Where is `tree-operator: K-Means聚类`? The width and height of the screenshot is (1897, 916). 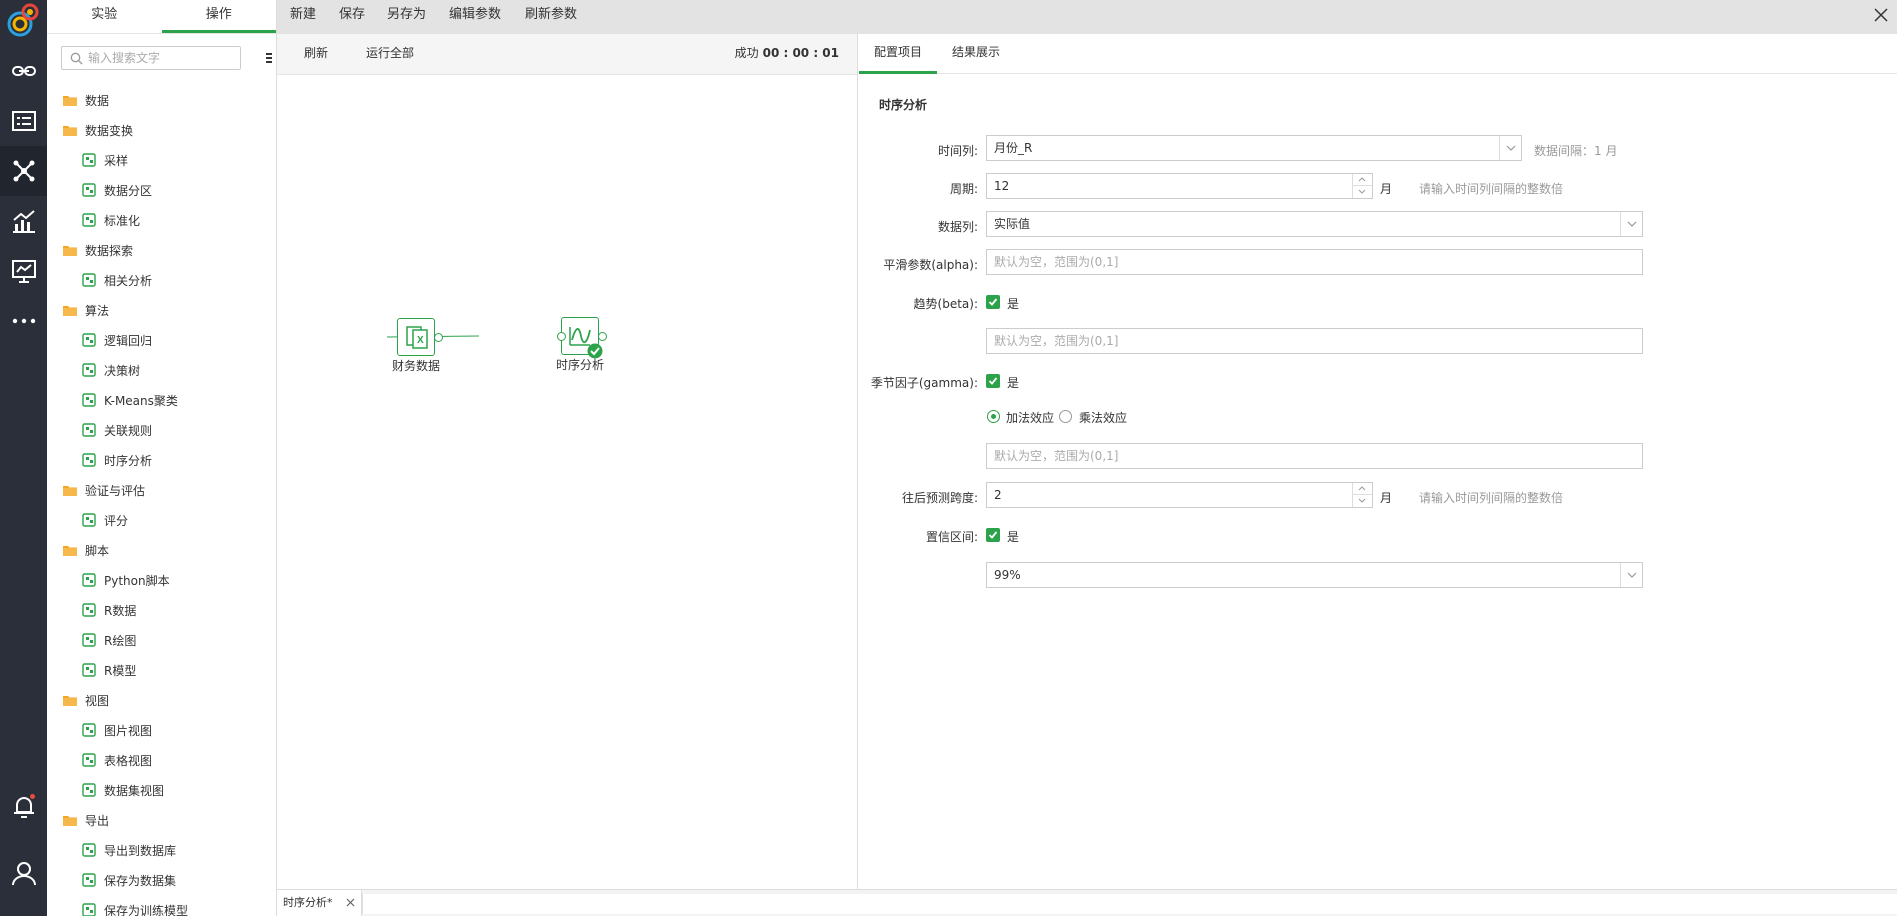 tree-operator: K-Means聚类 is located at coordinates (158, 400).